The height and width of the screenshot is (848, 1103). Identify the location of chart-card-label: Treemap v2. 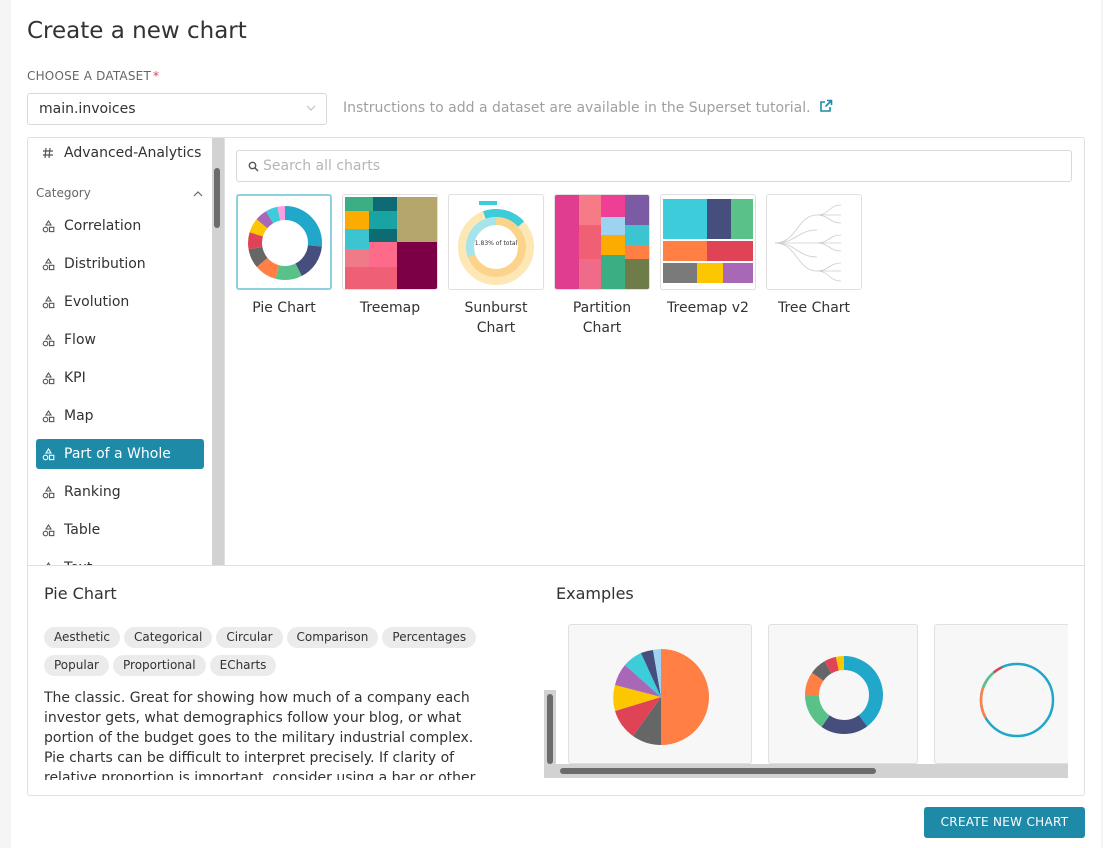
(708, 308).